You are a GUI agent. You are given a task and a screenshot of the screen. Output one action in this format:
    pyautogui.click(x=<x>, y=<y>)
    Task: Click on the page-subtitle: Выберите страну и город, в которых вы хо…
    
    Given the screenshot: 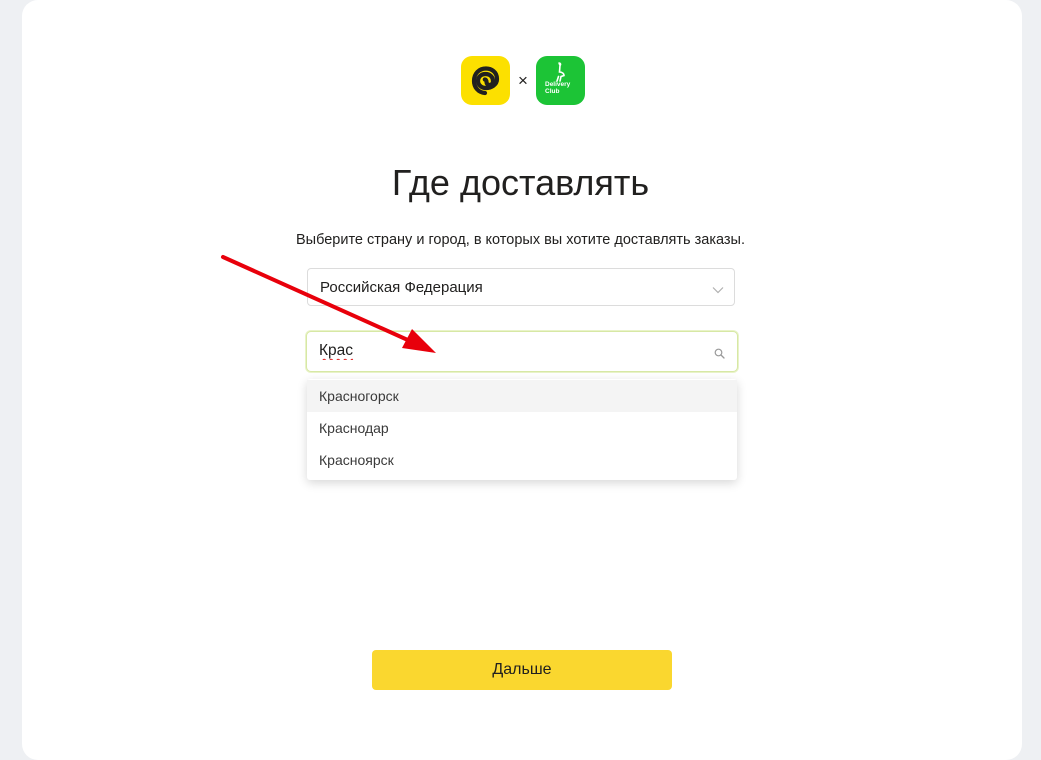 What is the action you would take?
    pyautogui.click(x=520, y=240)
    